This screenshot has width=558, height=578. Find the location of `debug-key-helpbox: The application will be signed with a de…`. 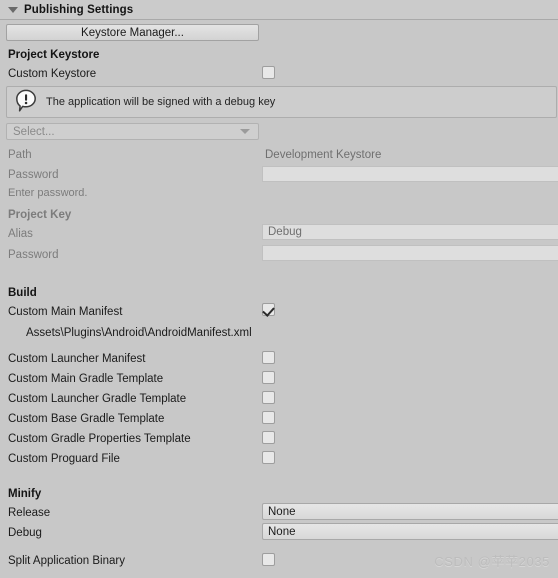

debug-key-helpbox: The application will be signed with a de… is located at coordinates (281, 102).